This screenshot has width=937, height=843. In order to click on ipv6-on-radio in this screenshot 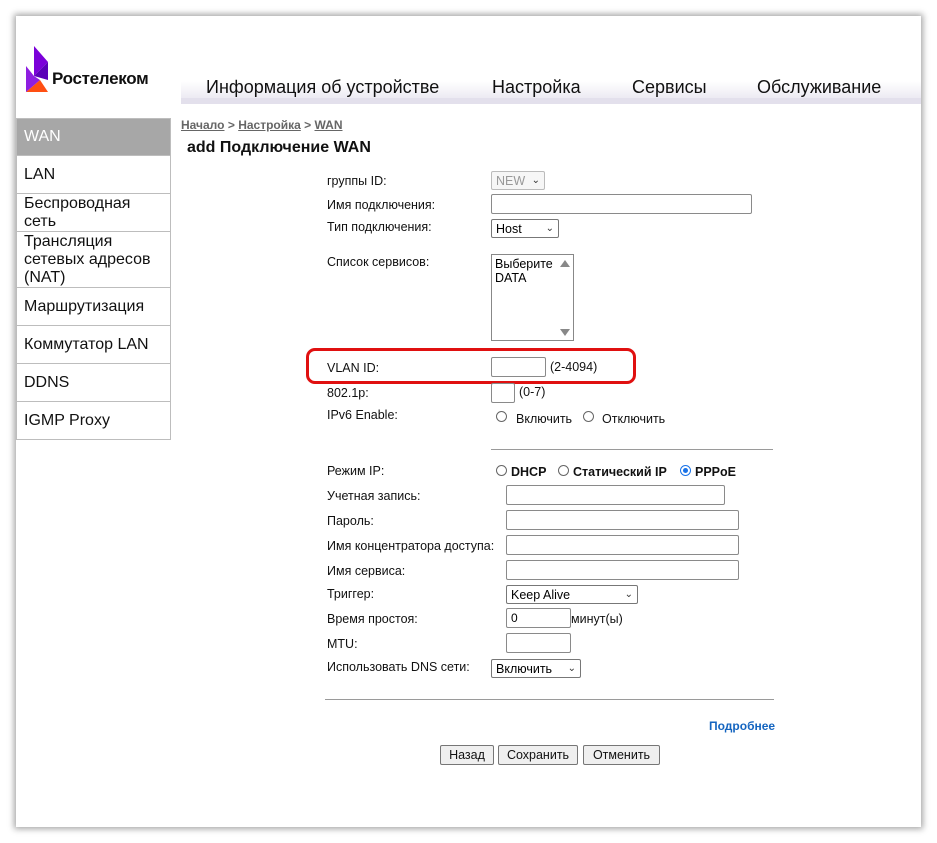, I will do `click(501, 416)`.